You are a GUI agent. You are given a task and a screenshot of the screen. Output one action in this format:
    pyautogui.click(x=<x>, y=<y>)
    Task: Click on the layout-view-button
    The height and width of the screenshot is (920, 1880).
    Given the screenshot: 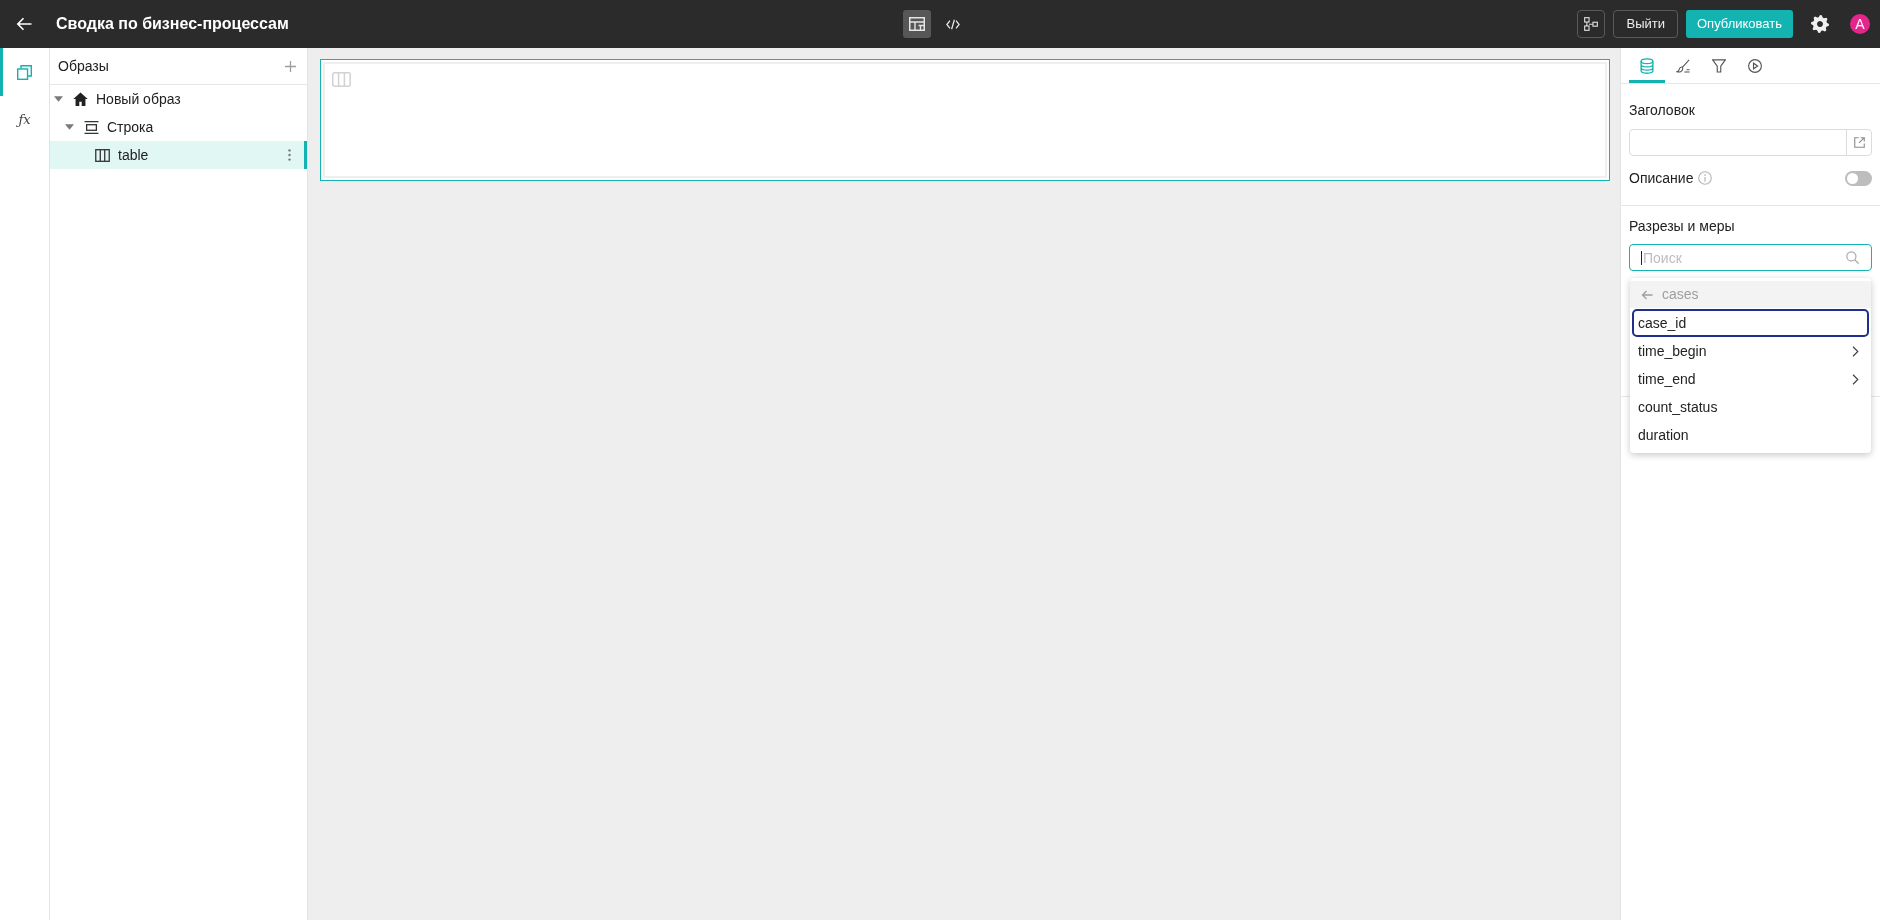 What is the action you would take?
    pyautogui.click(x=917, y=24)
    